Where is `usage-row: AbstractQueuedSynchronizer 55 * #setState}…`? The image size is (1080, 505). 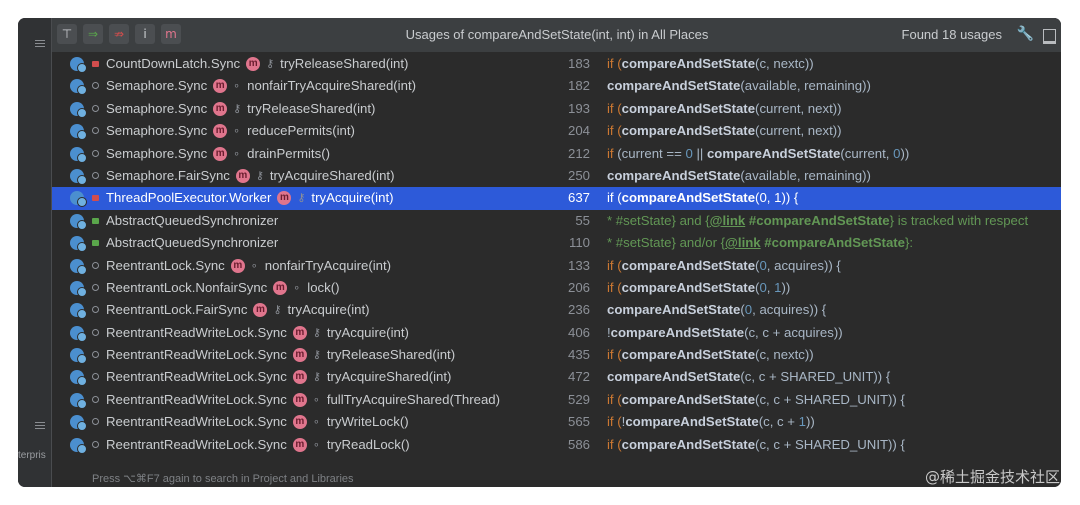 usage-row: AbstractQueuedSynchronizer 55 * #setState}… is located at coordinates (556, 221).